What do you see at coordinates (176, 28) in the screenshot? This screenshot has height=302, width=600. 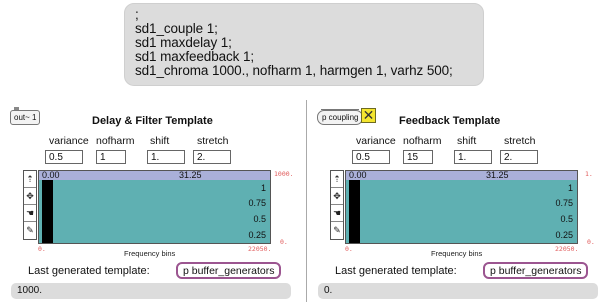 I see `message-line: sd1_couple 1;` at bounding box center [176, 28].